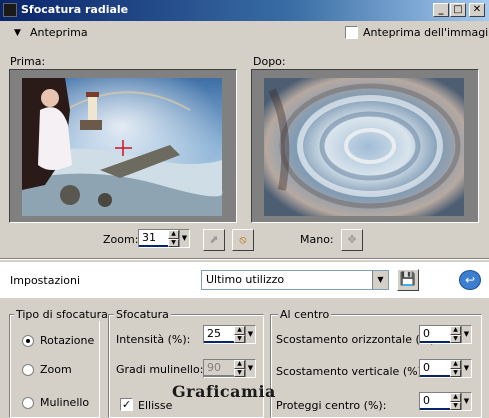 The image size is (489, 418). Describe the element at coordinates (352, 240) in the screenshot. I see `pan-icon: ✥` at that location.